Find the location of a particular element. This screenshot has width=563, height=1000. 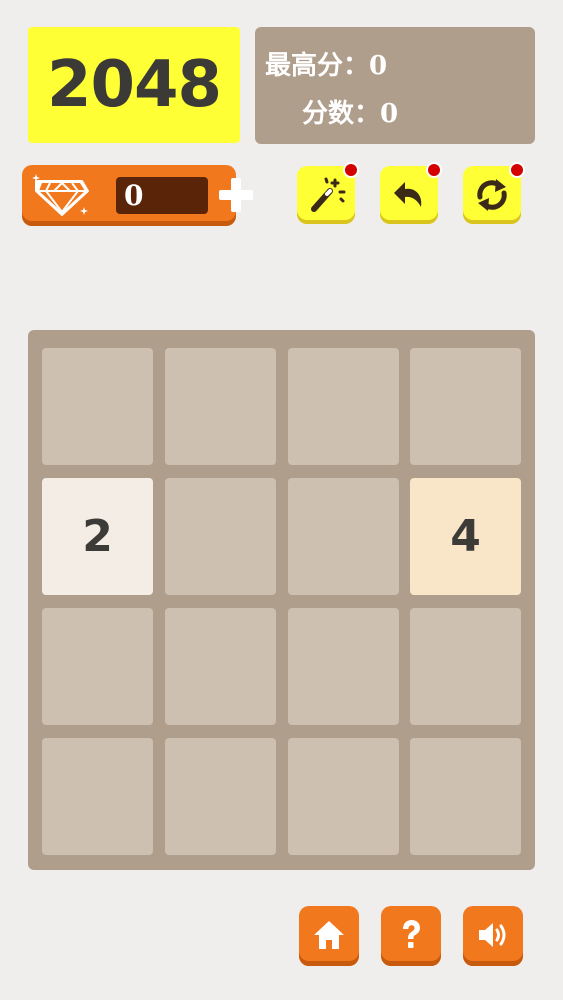

best-score: 最高分：0 is located at coordinates (326, 66).